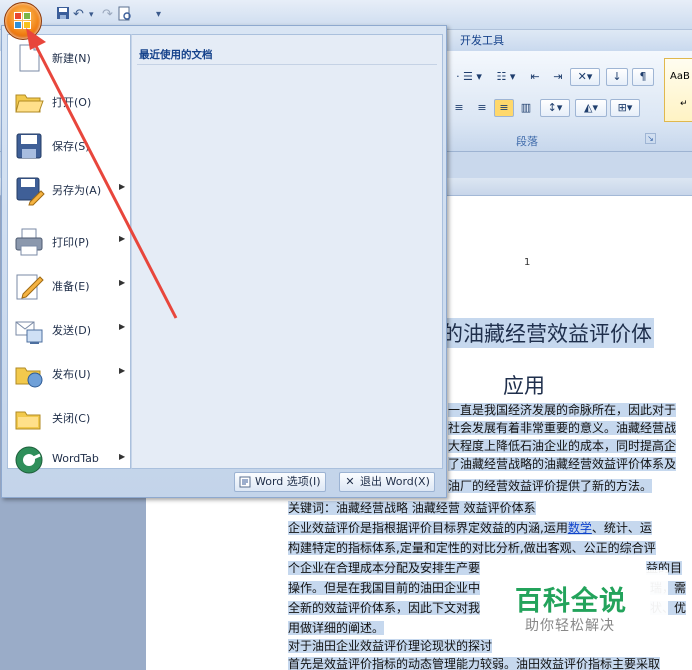  Describe the element at coordinates (490, 663) in the screenshot. I see `doc-line: 首先是效益评价指标的动态管理能力较弱。油田效益评价指标主要采取` at that location.